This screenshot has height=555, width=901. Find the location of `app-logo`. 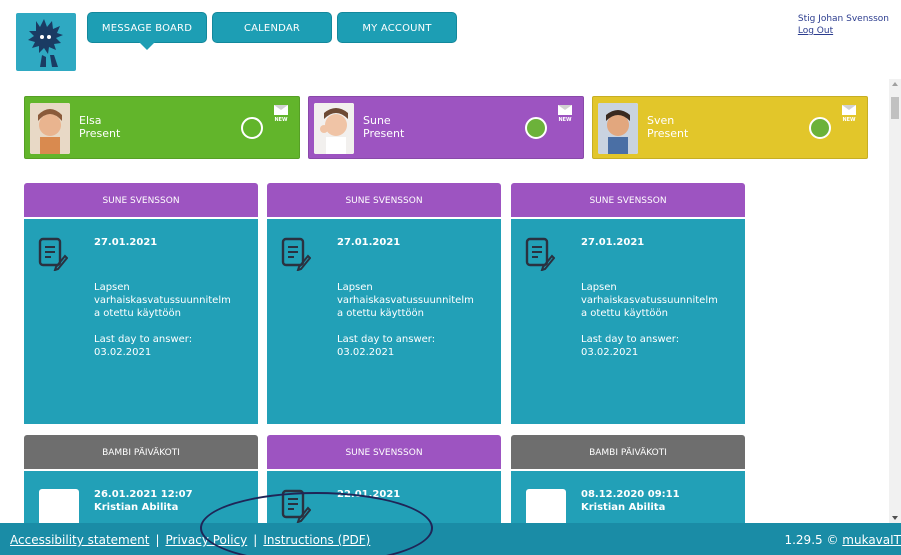

app-logo is located at coordinates (46, 42).